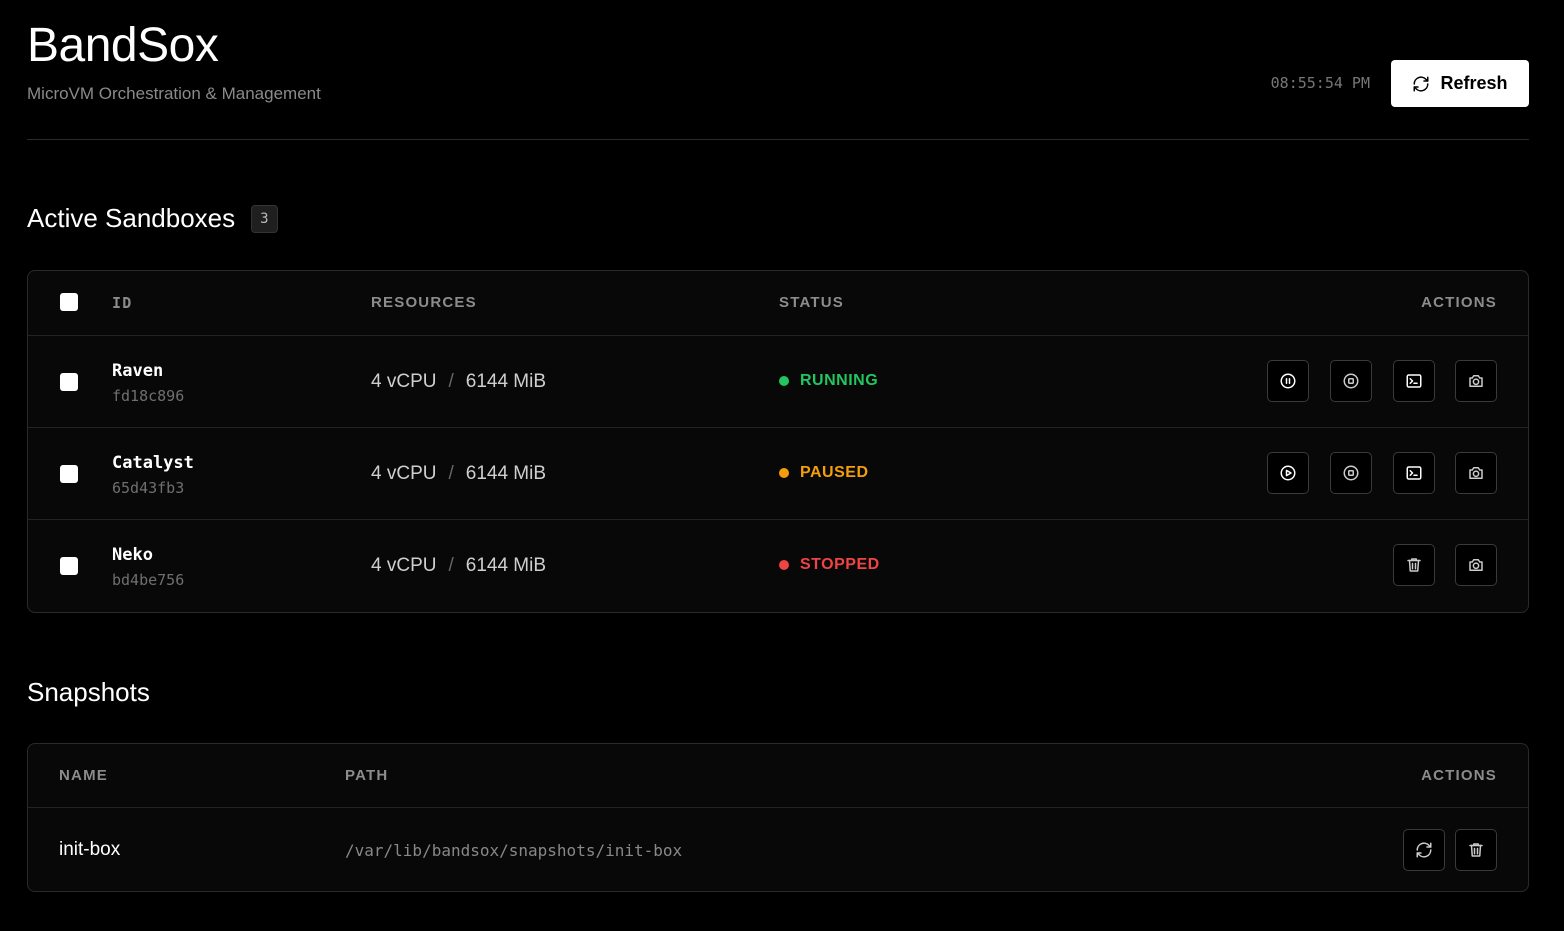  What do you see at coordinates (264, 218) in the screenshot?
I see `sandbox-count-badge: 3` at bounding box center [264, 218].